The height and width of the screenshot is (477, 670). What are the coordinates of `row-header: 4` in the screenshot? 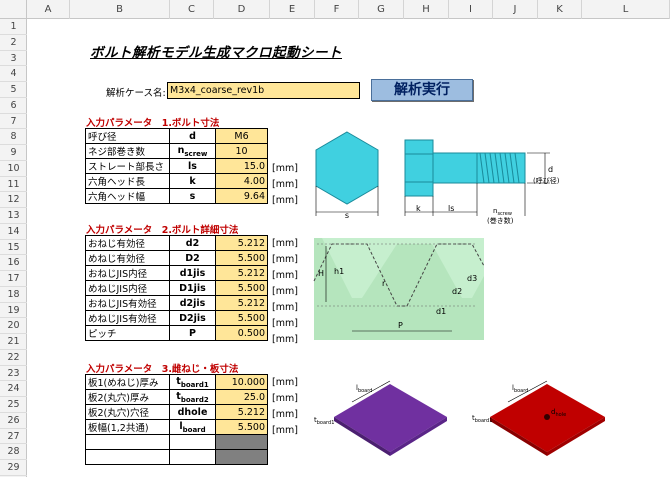 It's located at (13, 74).